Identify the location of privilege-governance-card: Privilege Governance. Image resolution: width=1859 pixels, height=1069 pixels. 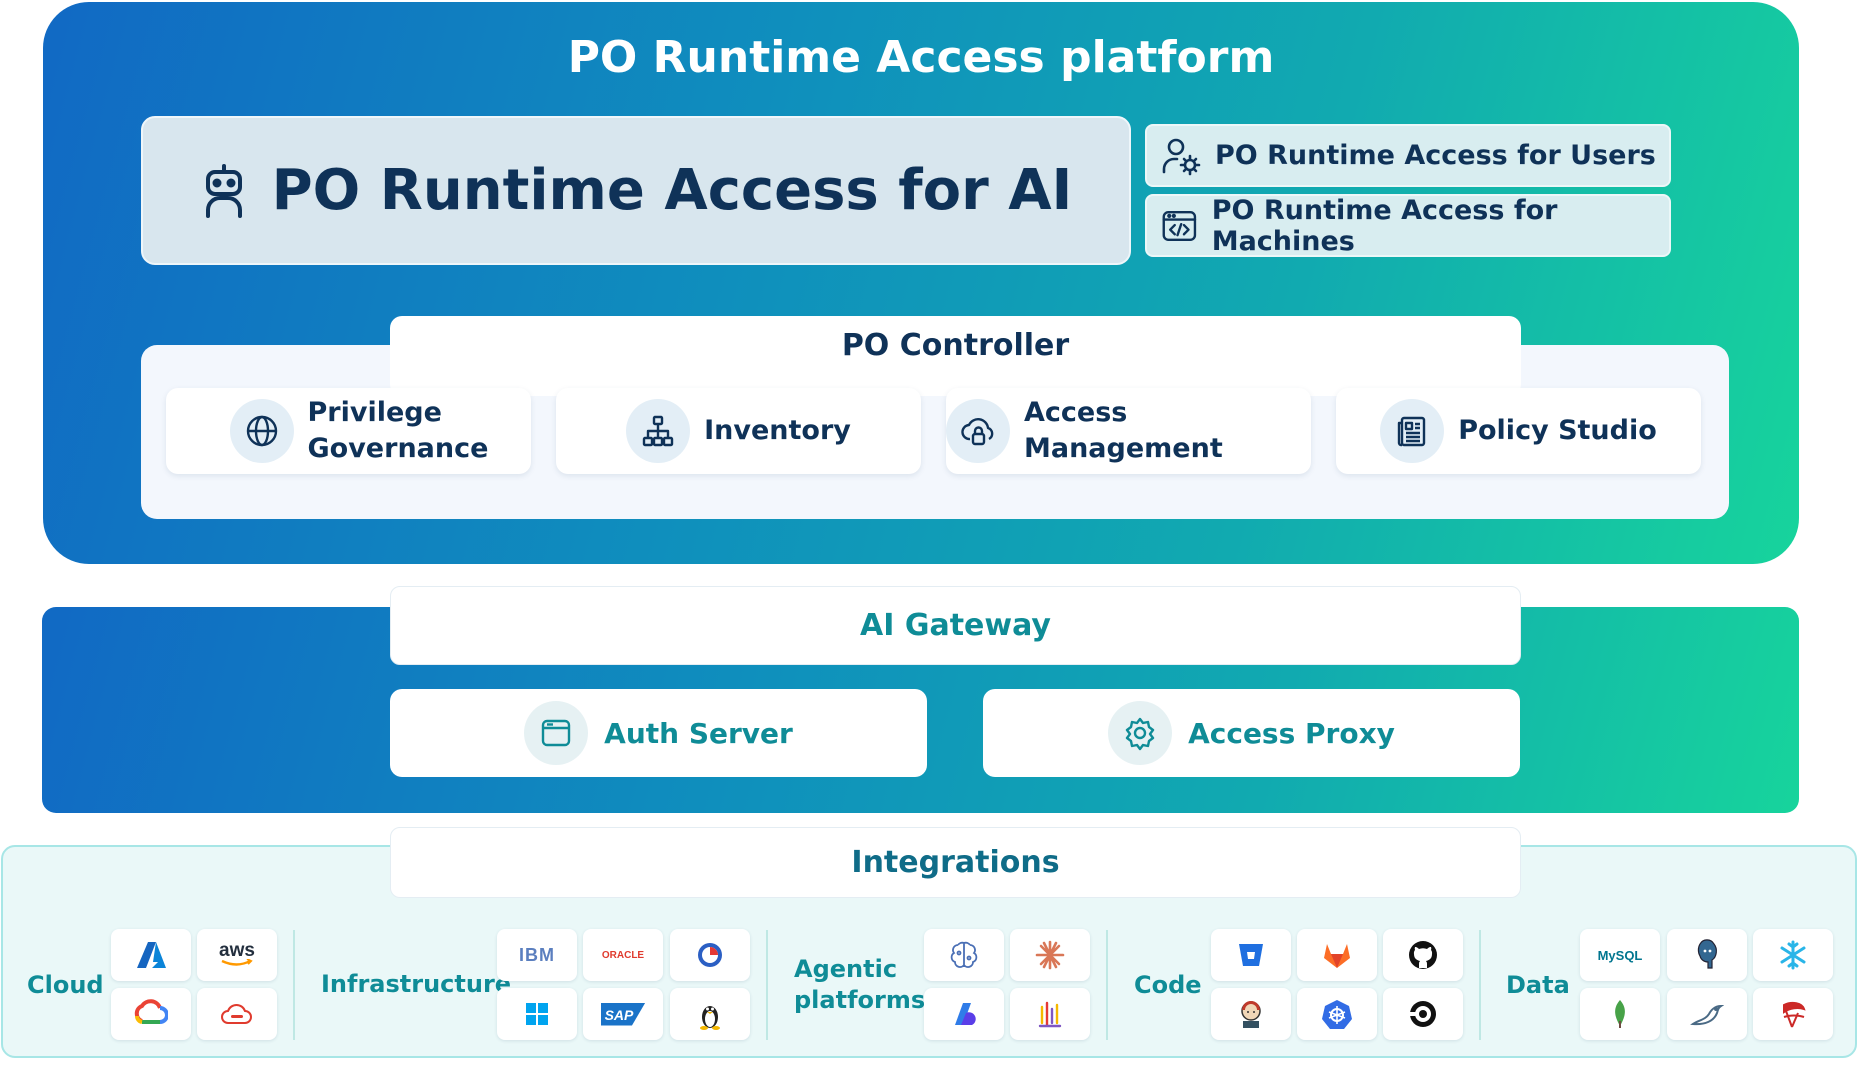
(348, 431).